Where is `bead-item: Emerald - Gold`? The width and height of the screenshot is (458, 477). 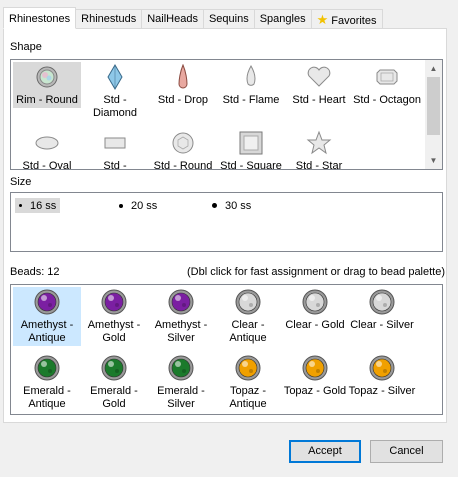
bead-item: Emerald - Gold is located at coordinates (114, 382).